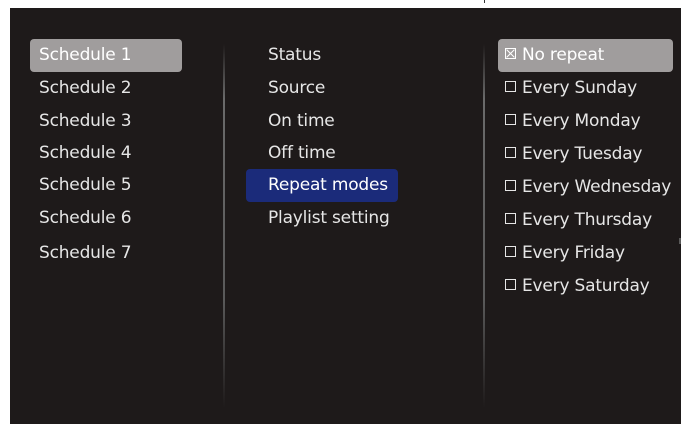 The width and height of the screenshot is (681, 428). I want to click on checkbox-checked-icon, so click(510, 53).